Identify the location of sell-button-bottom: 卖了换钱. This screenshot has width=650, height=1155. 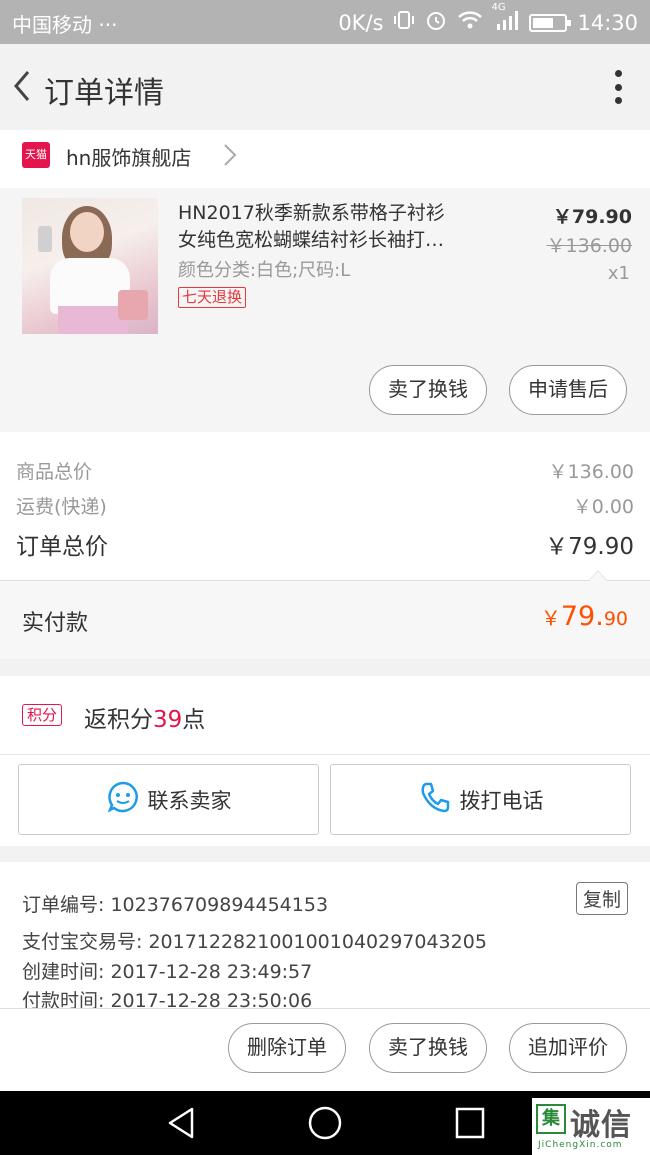
(428, 1048).